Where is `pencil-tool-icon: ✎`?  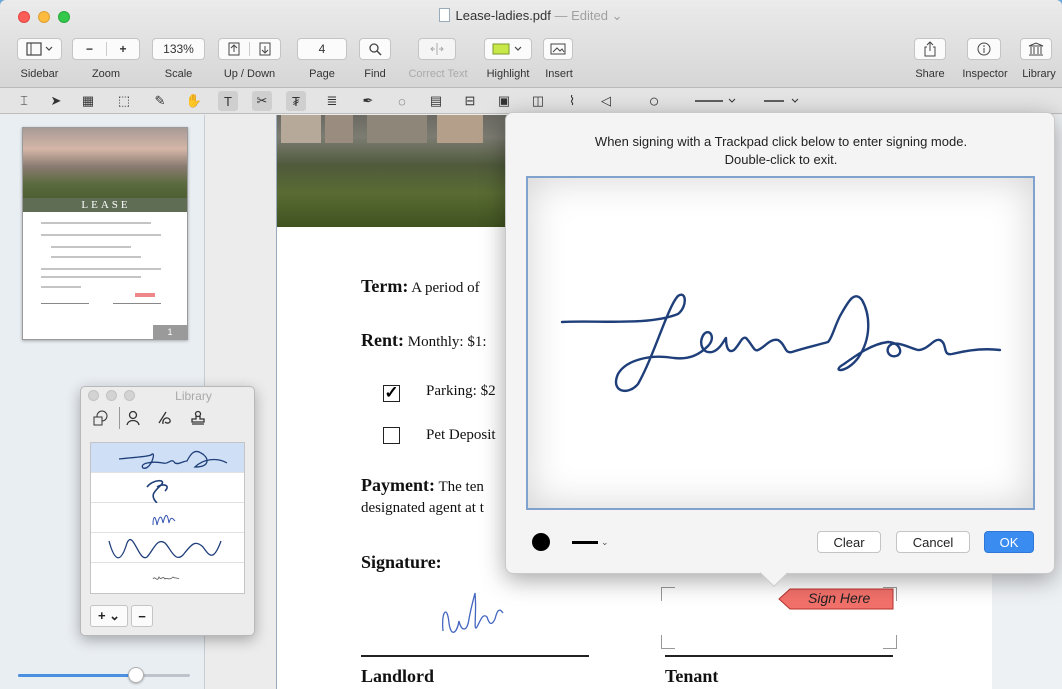 pencil-tool-icon: ✎ is located at coordinates (160, 101).